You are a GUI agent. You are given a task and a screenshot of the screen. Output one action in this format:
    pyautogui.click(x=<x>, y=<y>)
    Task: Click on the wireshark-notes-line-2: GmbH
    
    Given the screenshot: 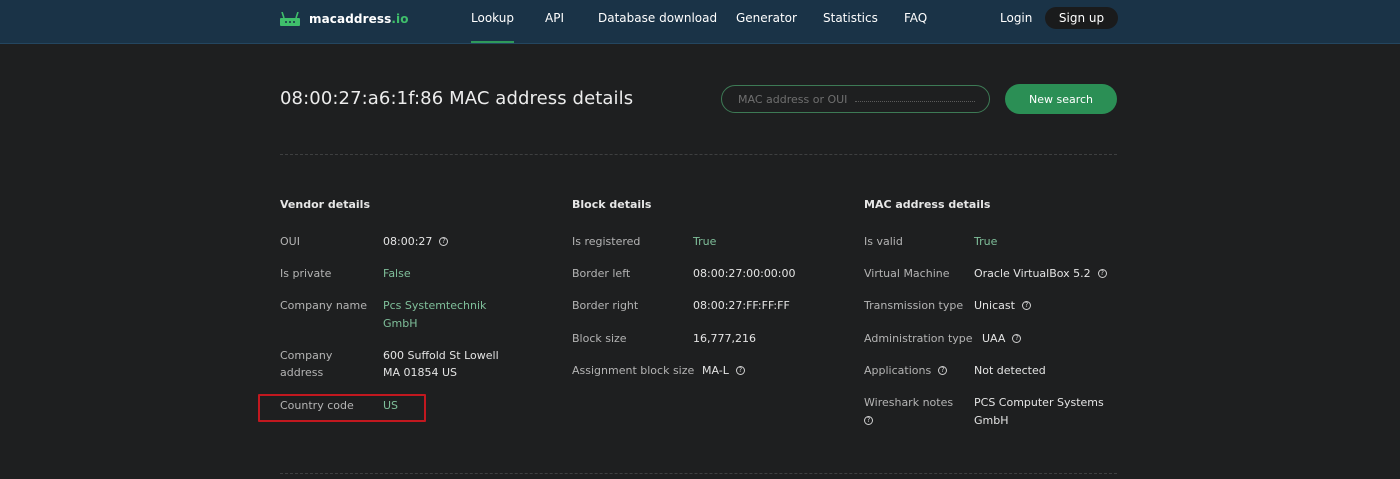 What is the action you would take?
    pyautogui.click(x=991, y=420)
    